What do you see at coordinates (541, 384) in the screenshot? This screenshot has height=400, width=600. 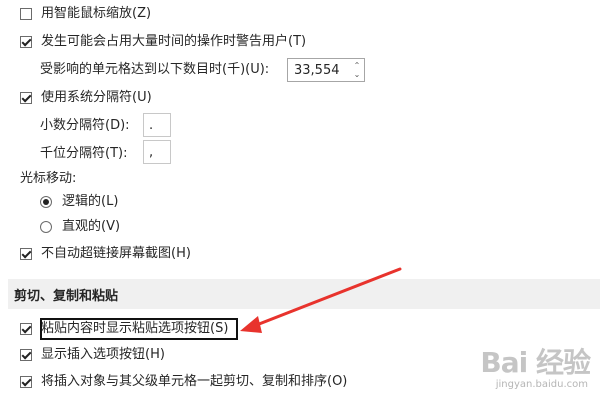 I see `watermark-url: jingyan.baidu.com` at bounding box center [541, 384].